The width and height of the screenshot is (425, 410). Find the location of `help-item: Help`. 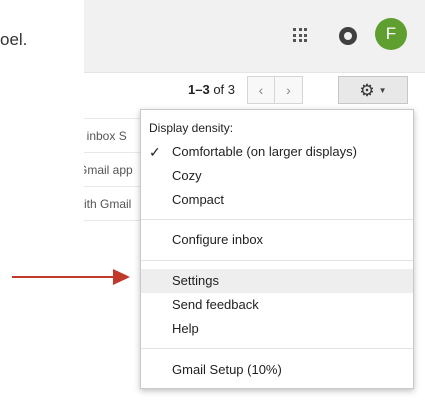

help-item: Help is located at coordinates (277, 329).